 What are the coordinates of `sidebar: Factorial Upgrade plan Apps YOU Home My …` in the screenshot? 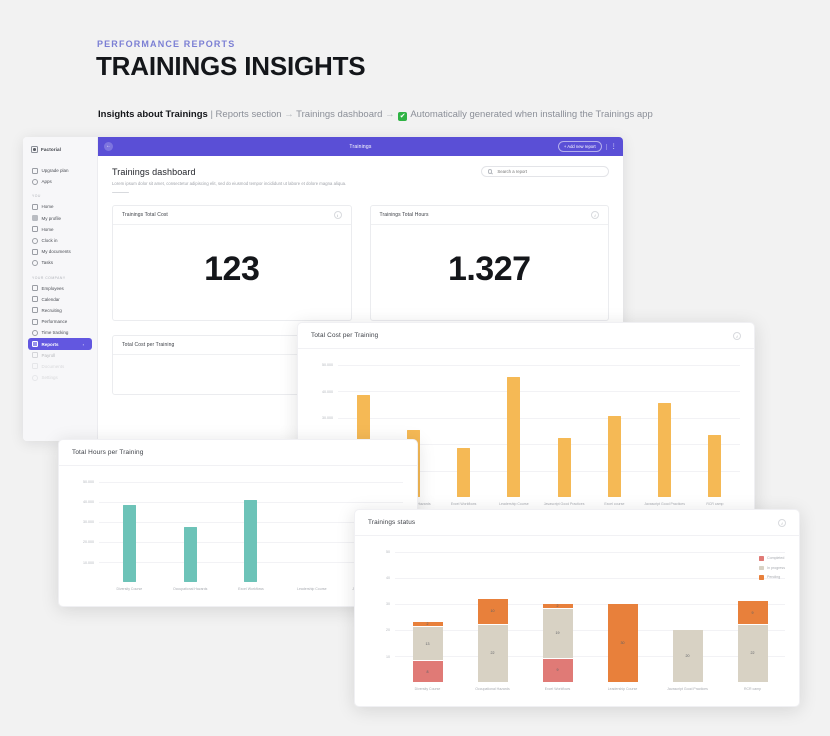 It's located at (60, 289).